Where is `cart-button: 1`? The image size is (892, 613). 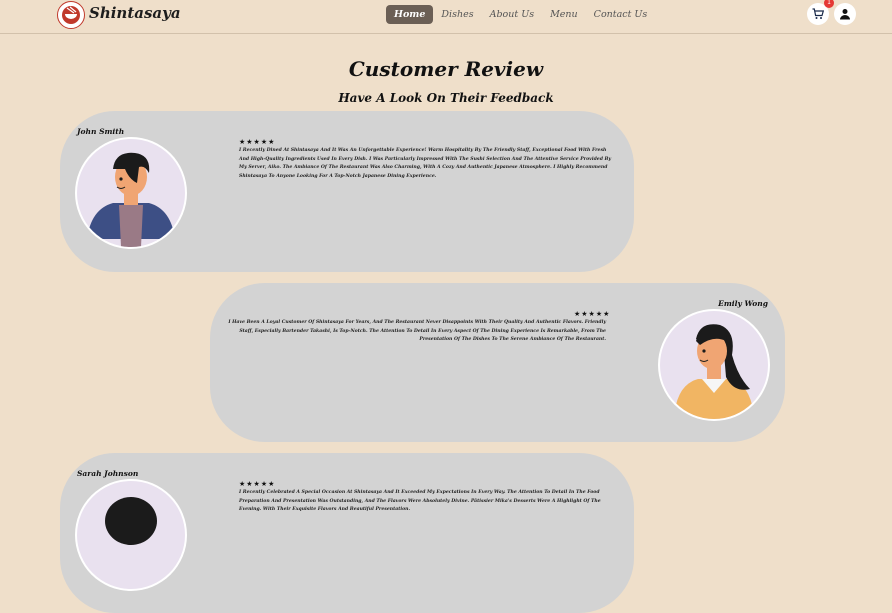 cart-button: 1 is located at coordinates (820, 12).